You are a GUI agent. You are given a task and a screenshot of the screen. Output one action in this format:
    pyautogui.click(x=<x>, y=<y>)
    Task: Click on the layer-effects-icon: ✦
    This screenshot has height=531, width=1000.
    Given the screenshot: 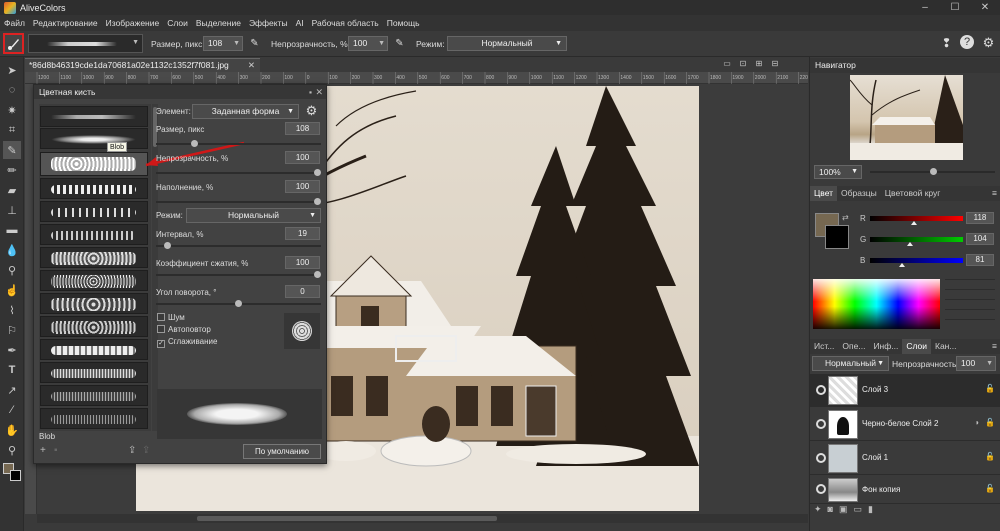 What is the action you would take?
    pyautogui.click(x=818, y=511)
    